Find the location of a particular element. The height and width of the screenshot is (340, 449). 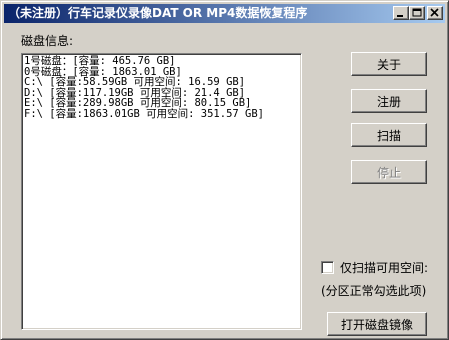

maximize-icon is located at coordinates (417, 12).